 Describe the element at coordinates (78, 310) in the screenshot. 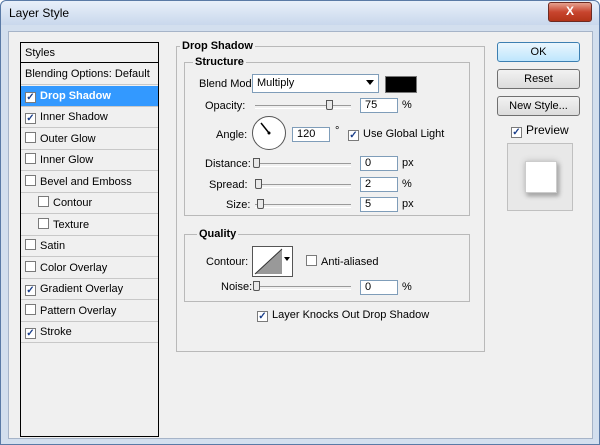

I see `styles-item-label: Pattern Overlay` at that location.